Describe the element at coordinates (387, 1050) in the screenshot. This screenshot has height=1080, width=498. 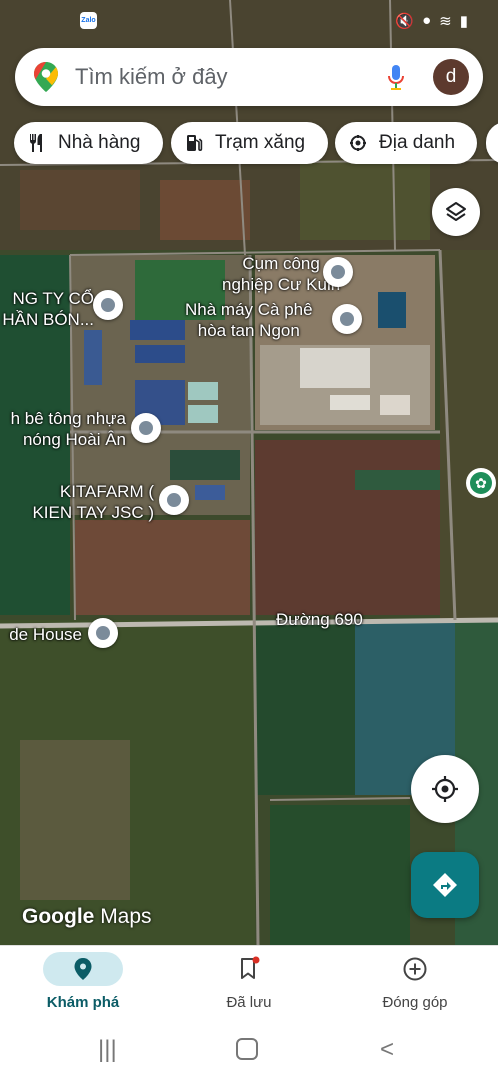
I see `back-icon: <` at that location.